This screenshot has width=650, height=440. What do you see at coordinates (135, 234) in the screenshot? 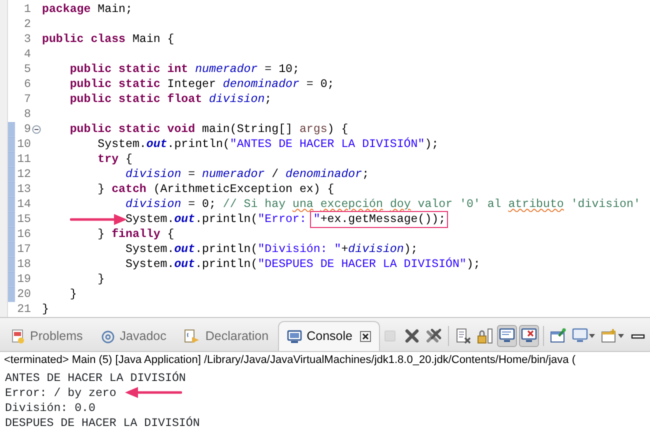
I see `code-line: } finally {` at bounding box center [135, 234].